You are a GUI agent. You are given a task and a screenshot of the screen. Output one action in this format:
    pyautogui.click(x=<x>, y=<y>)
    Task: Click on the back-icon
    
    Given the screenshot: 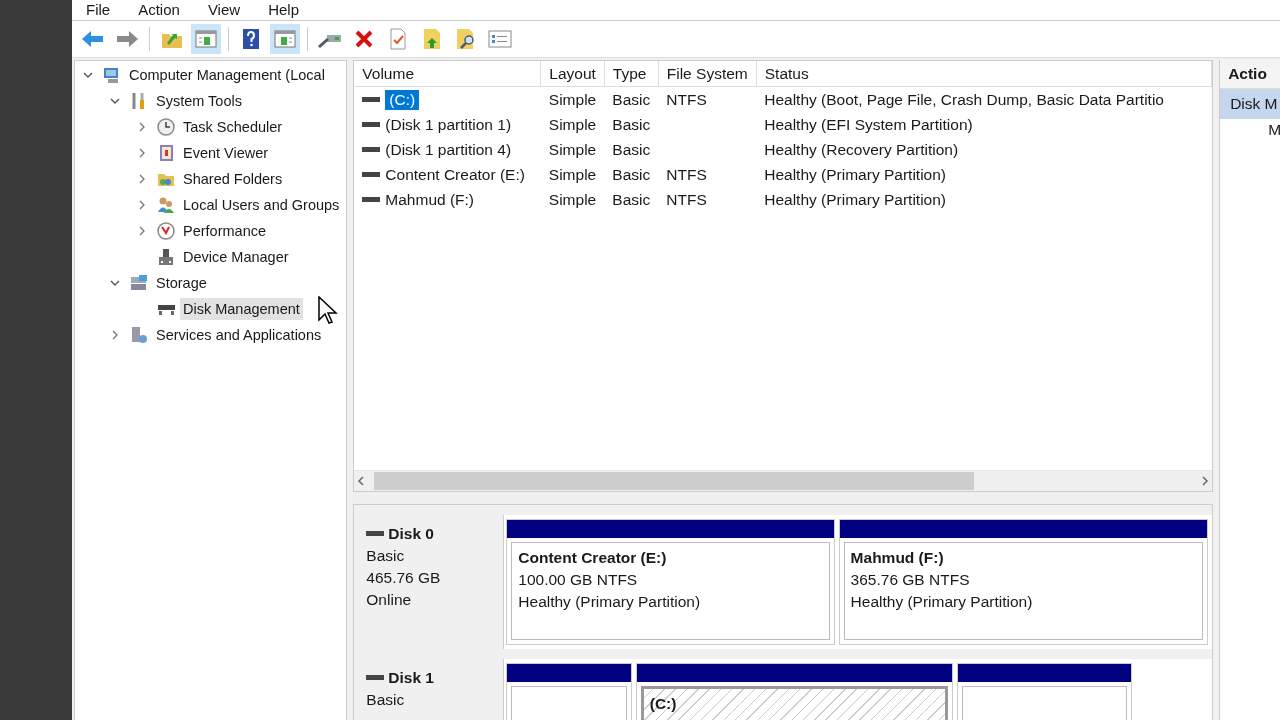 What is the action you would take?
    pyautogui.click(x=93, y=39)
    